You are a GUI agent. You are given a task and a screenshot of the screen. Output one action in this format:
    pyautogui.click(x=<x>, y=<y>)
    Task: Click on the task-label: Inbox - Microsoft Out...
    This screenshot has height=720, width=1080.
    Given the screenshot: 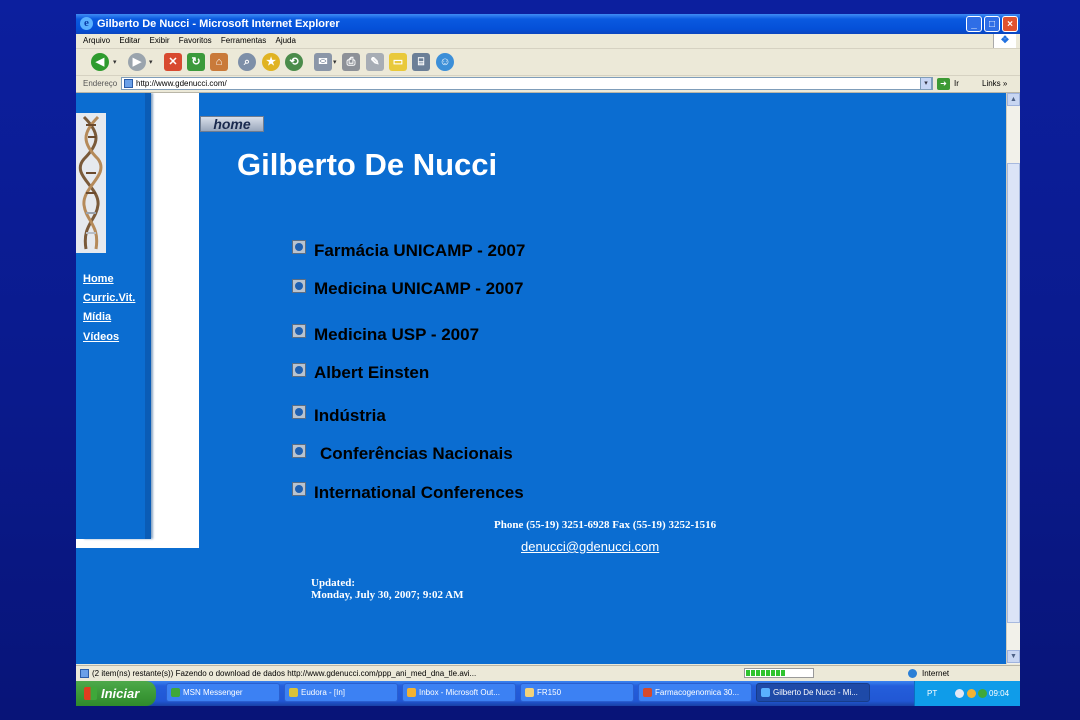 What is the action you would take?
    pyautogui.click(x=459, y=692)
    